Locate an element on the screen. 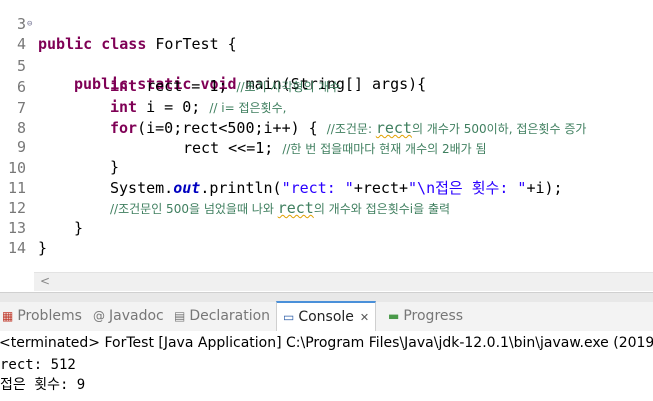  tab-console: ▭ Console ✕ is located at coordinates (326, 316).